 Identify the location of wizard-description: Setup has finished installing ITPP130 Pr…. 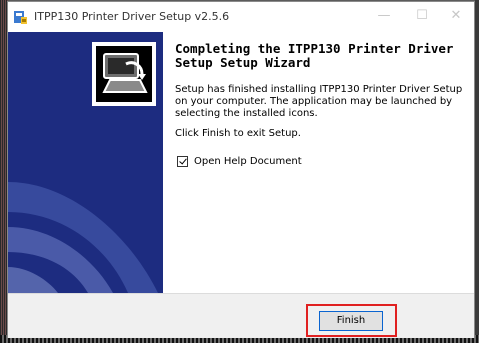
(319, 101).